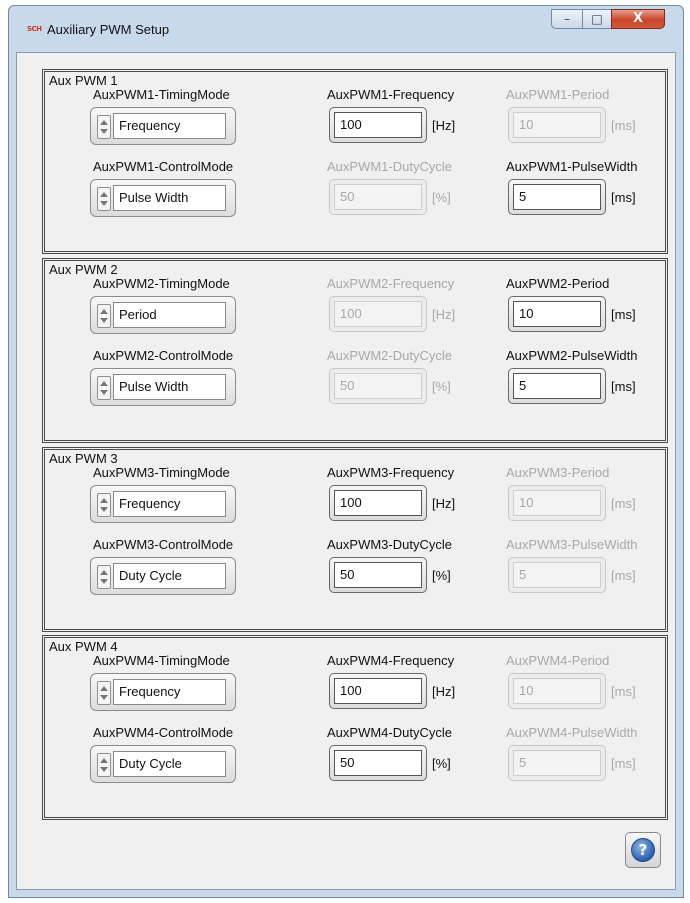 The width and height of the screenshot is (690, 903). I want to click on pulsewidth-label: AuxPWM2-PulseWidth, so click(572, 355).